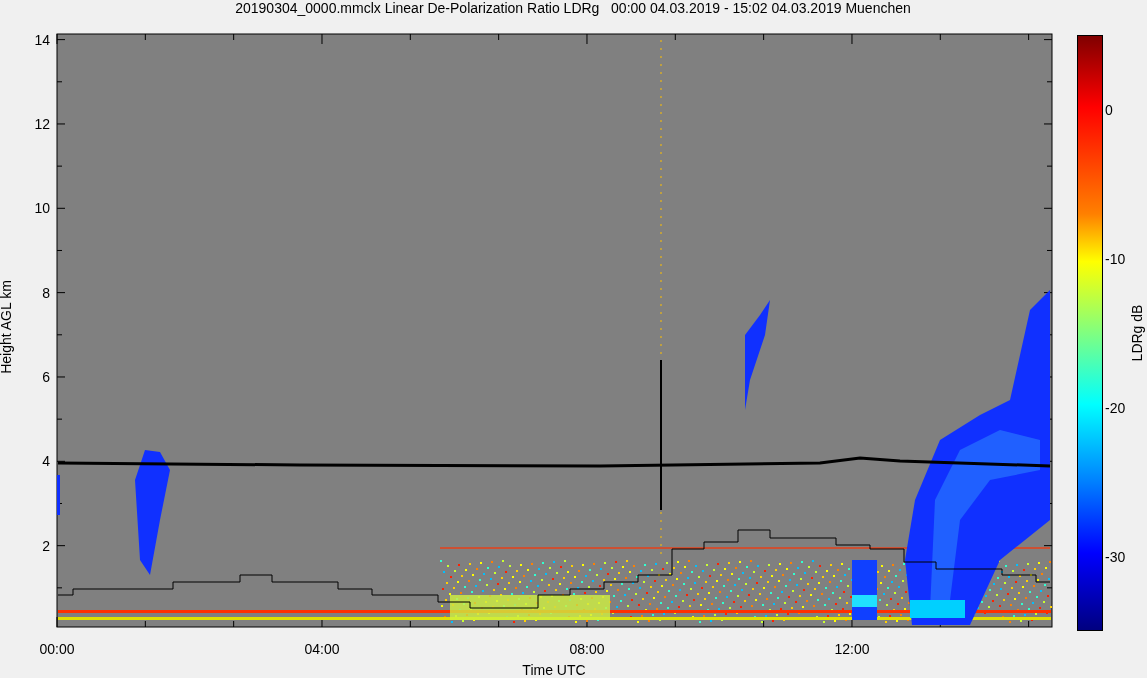 Image resolution: width=1147 pixels, height=678 pixels. What do you see at coordinates (46, 292) in the screenshot?
I see `y-tick-label: 8` at bounding box center [46, 292].